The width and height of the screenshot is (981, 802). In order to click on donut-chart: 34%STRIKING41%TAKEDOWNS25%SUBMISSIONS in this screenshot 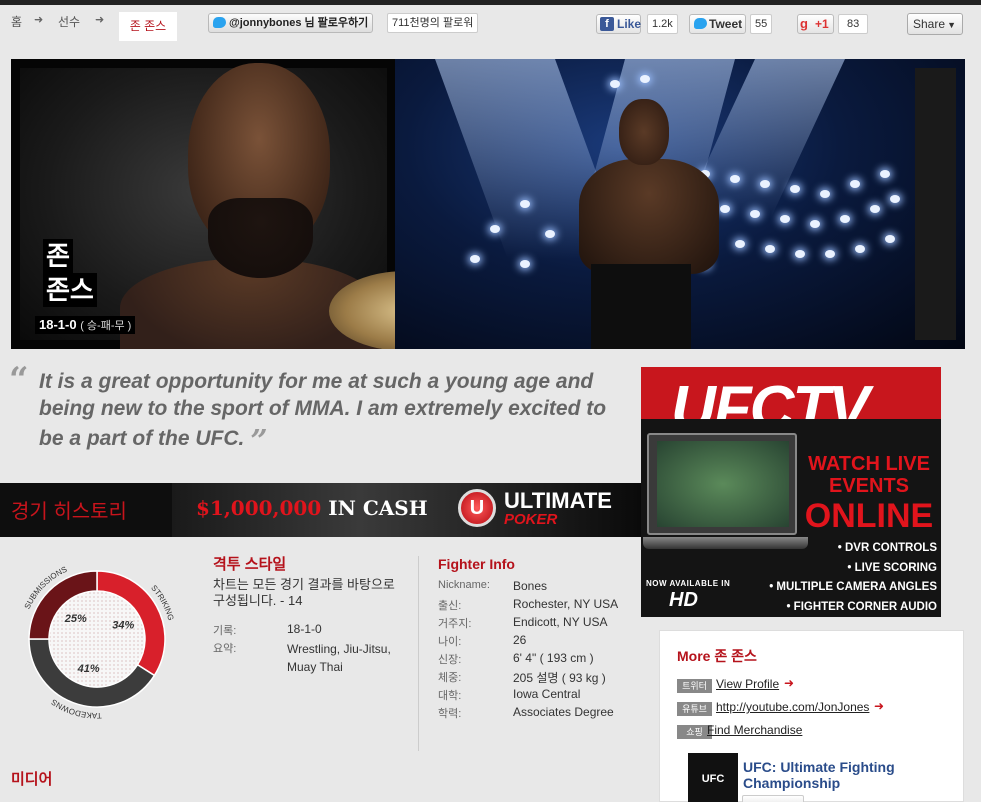, I will do `click(99, 642)`.